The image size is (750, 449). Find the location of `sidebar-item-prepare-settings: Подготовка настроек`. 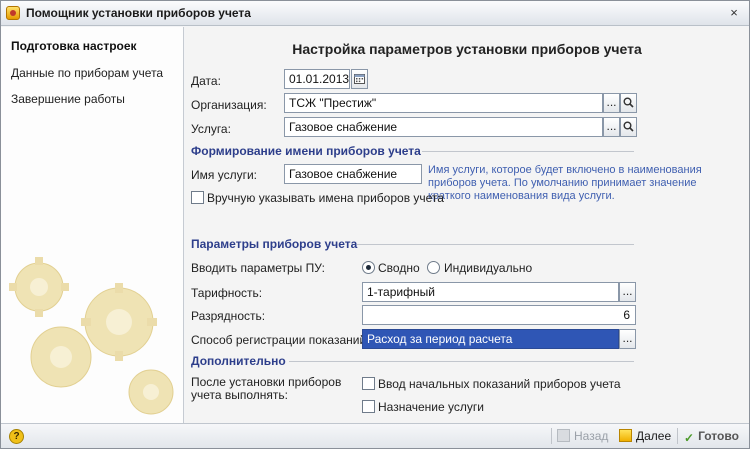

sidebar-item-prepare-settings: Подготовка настроек is located at coordinates (74, 46).